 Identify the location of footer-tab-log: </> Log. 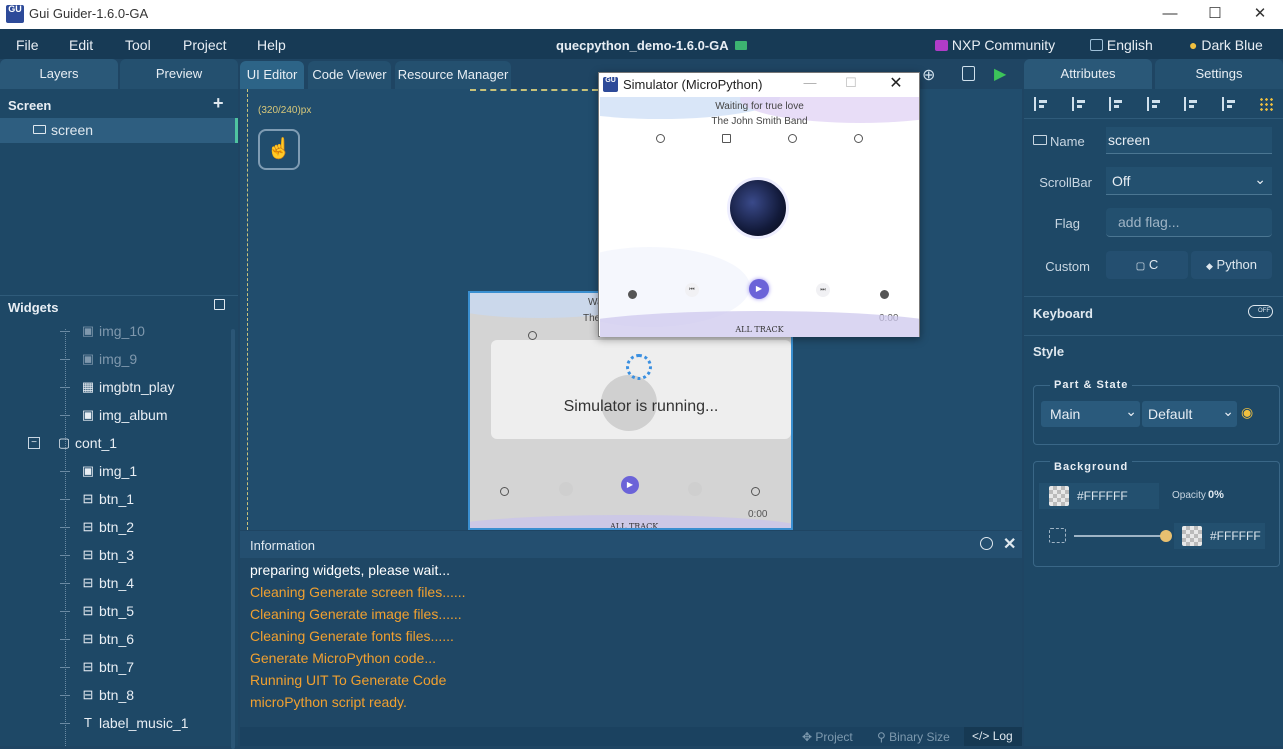
(993, 736).